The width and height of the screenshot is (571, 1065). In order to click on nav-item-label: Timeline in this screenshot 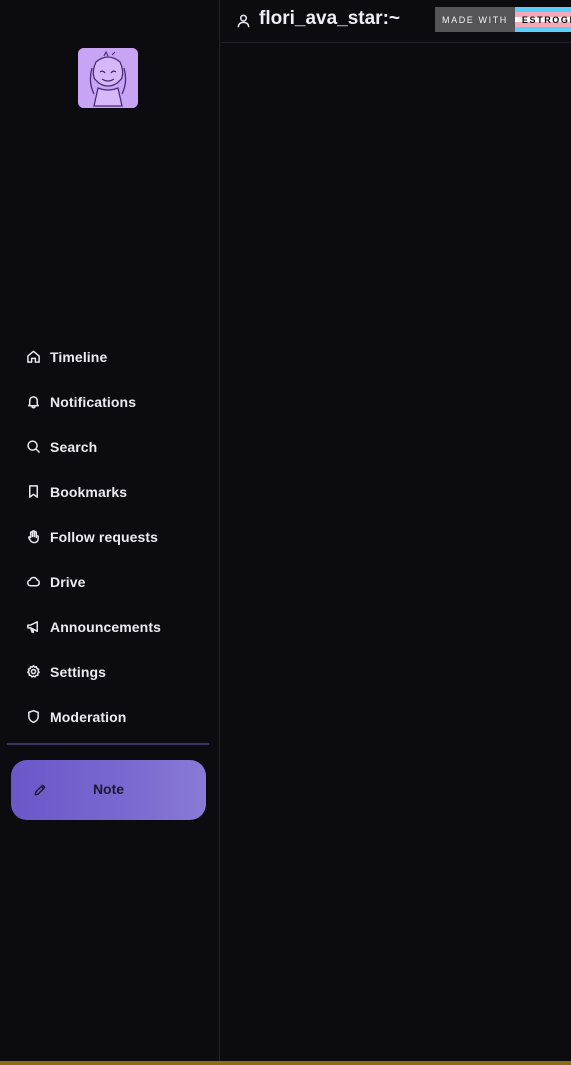, I will do `click(79, 356)`.